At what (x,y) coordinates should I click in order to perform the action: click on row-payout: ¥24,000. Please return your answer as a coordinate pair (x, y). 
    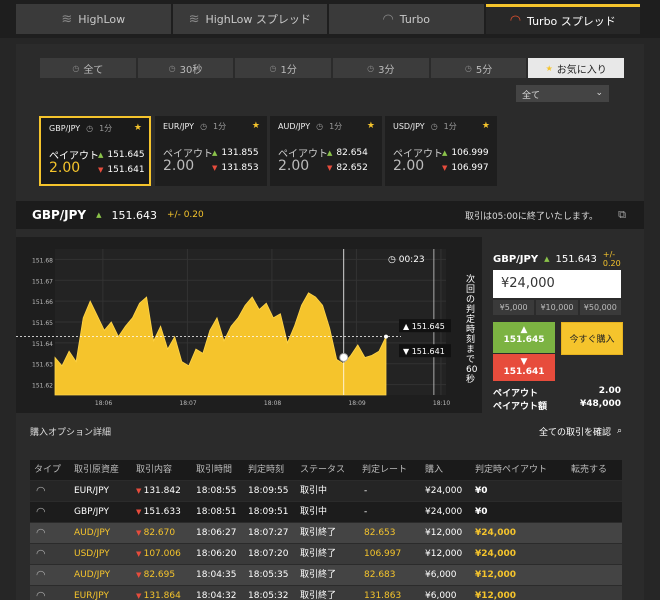
    Looking at the image, I should click on (495, 533).